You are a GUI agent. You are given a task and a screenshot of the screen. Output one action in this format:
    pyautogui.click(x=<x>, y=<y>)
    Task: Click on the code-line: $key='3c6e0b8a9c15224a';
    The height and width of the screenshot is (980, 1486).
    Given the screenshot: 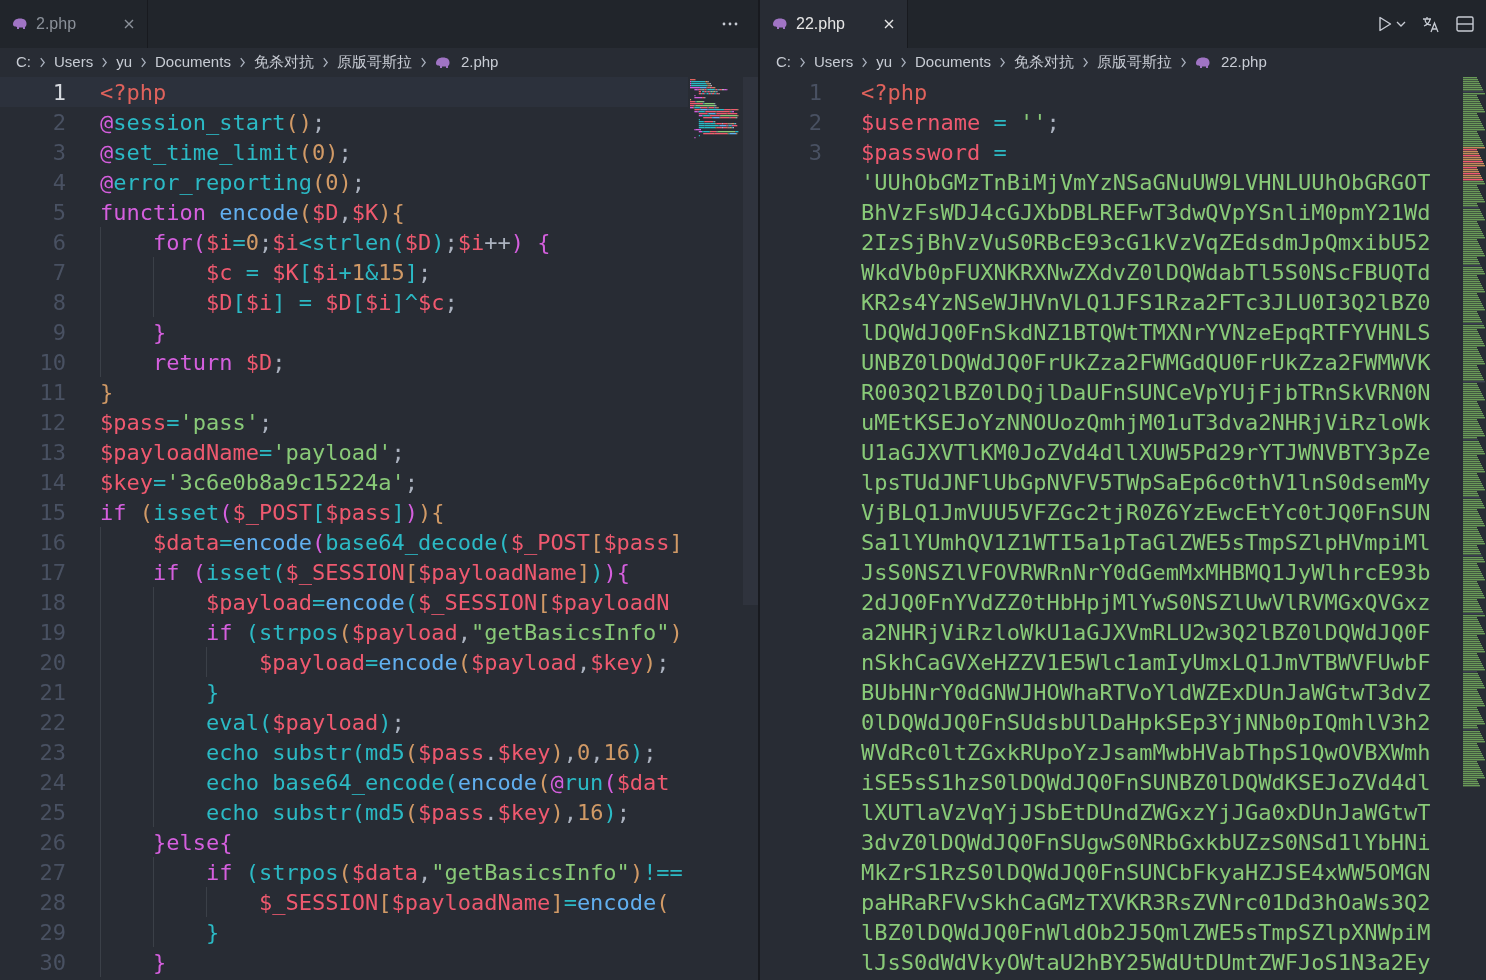 What is the action you would take?
    pyautogui.click(x=259, y=482)
    